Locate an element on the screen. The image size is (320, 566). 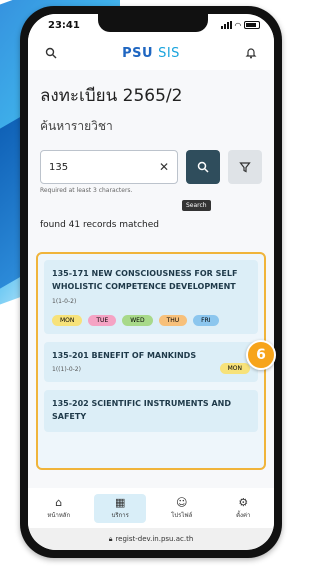
results-count: found 41 records matched is located at coordinates (99, 225).